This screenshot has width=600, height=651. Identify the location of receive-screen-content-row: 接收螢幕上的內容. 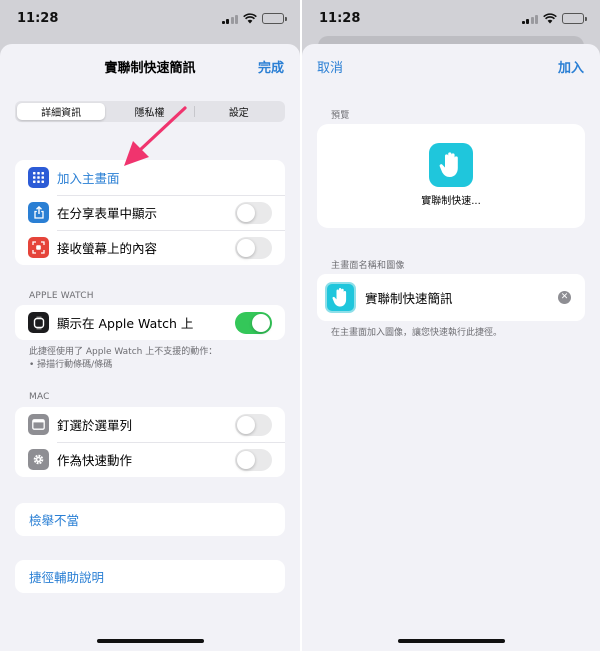
(150, 247).